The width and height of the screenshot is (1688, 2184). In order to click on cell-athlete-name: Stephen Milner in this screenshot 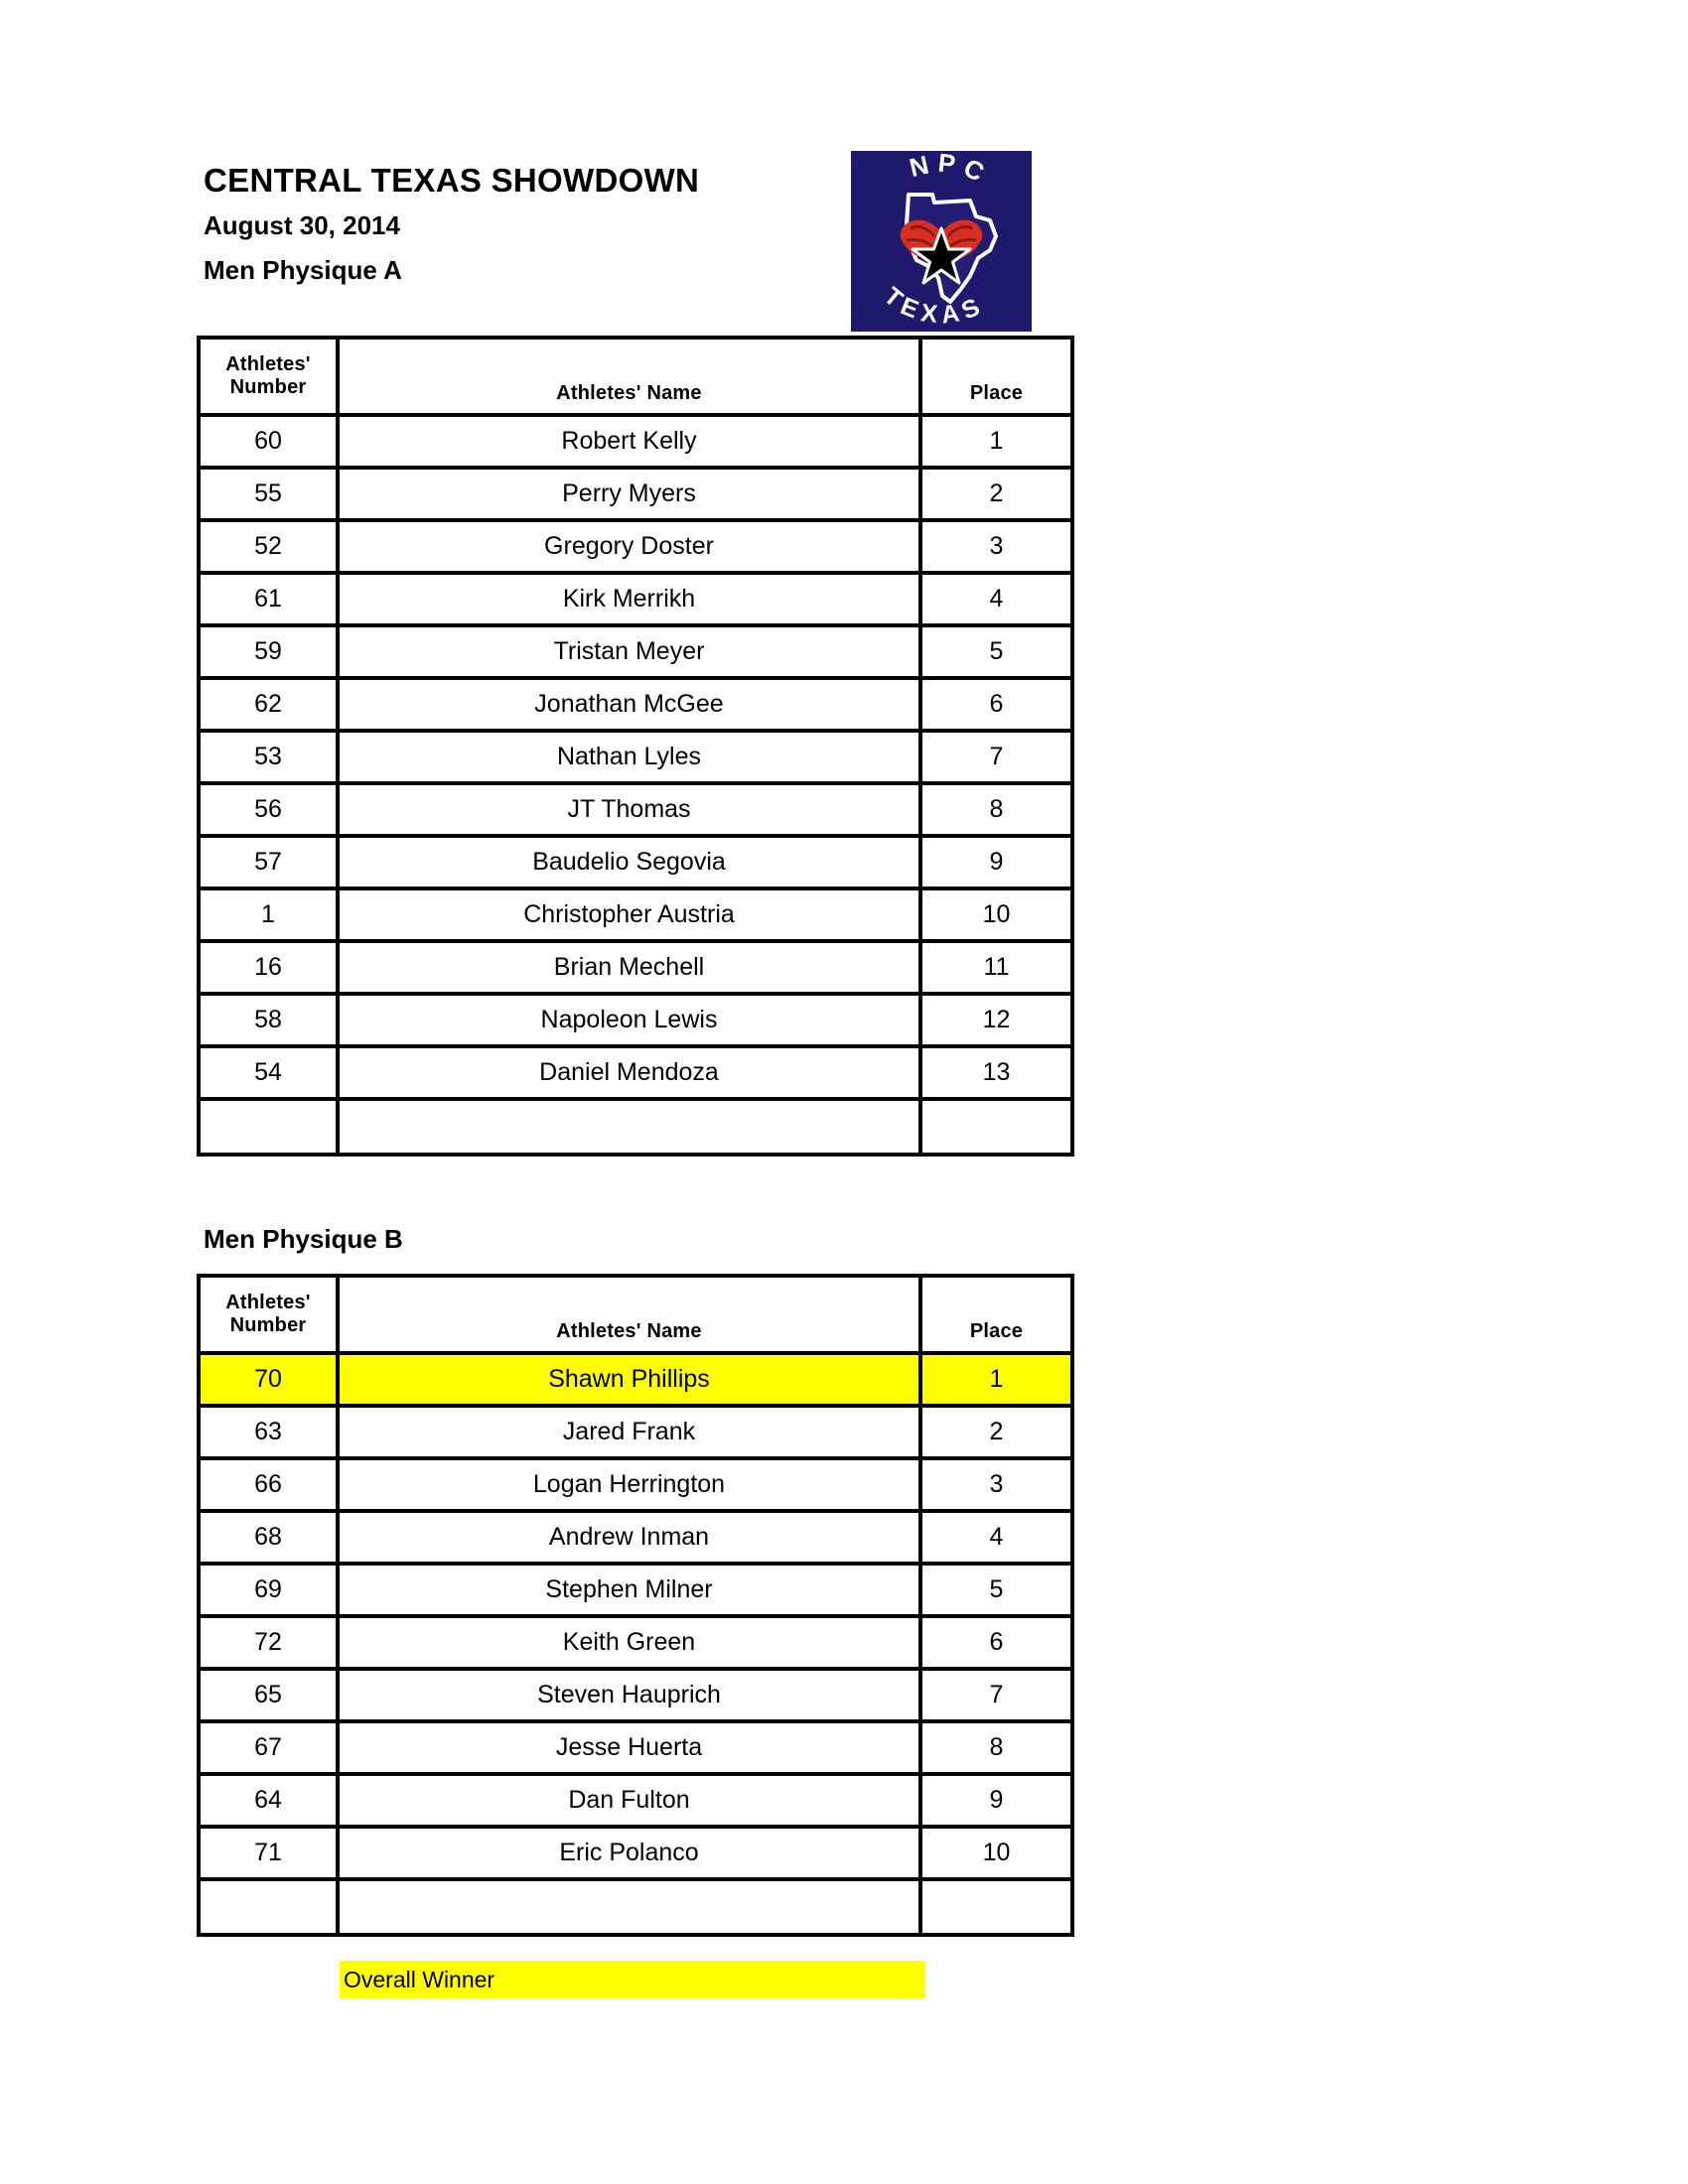, I will do `click(629, 1590)`.